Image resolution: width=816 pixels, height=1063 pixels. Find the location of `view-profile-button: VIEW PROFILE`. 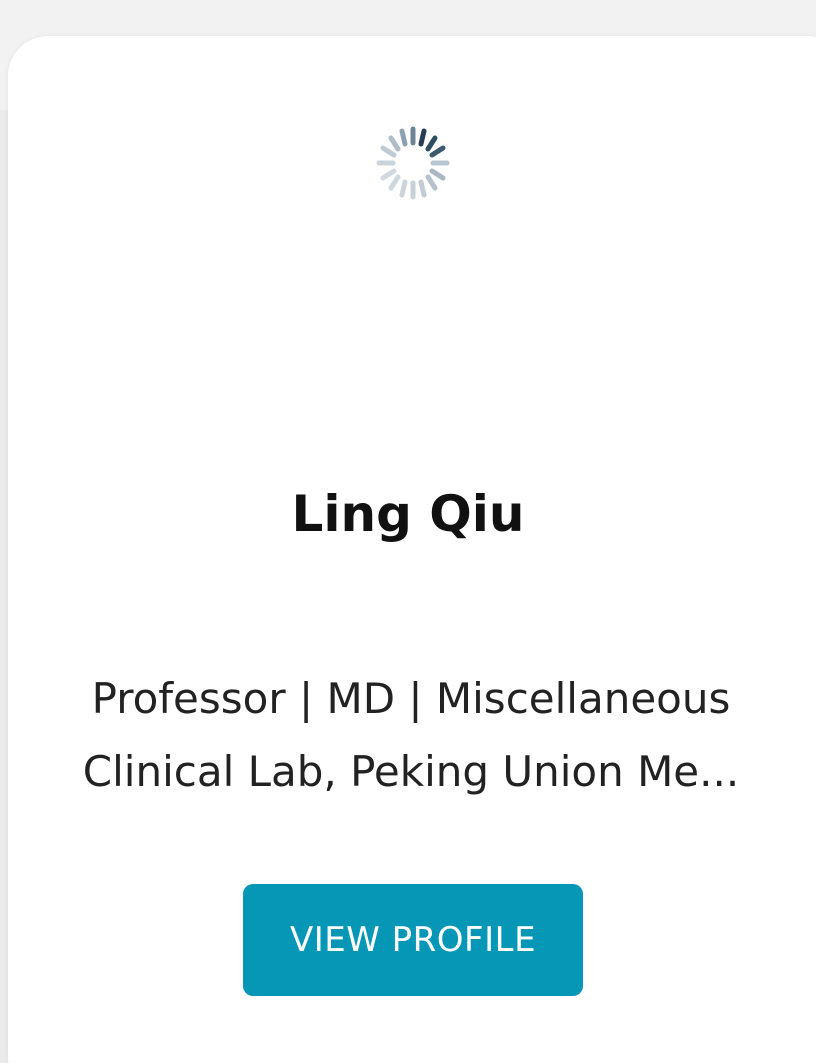

view-profile-button: VIEW PROFILE is located at coordinates (413, 940).